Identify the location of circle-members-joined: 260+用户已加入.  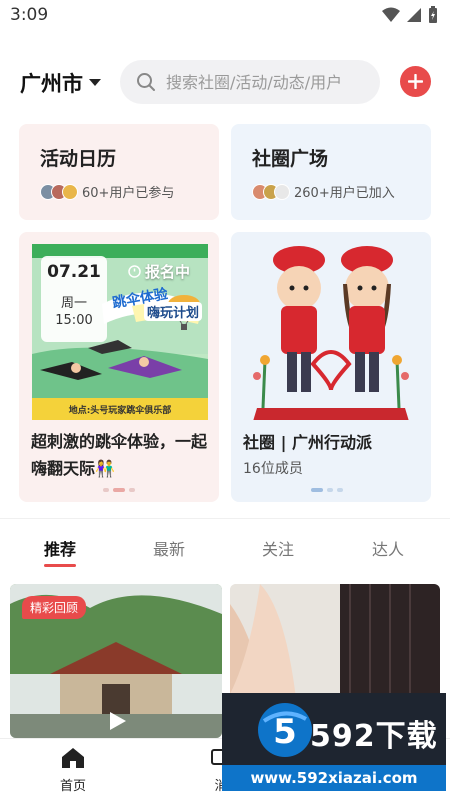
(344, 193).